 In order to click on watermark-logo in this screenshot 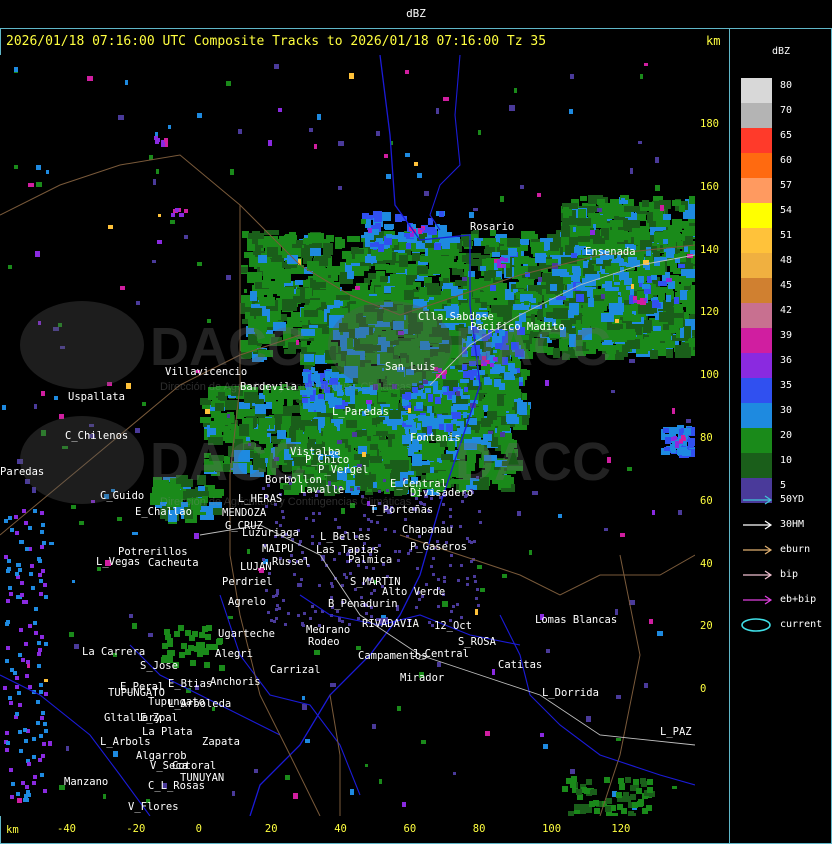, I will do `click(82, 345)`.